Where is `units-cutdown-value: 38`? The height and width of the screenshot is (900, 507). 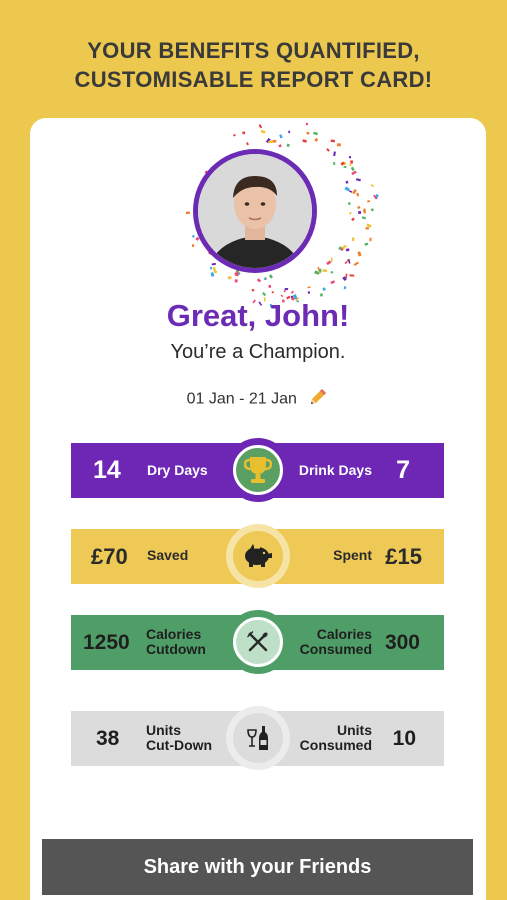
units-cutdown-value: 38 is located at coordinates (108, 738).